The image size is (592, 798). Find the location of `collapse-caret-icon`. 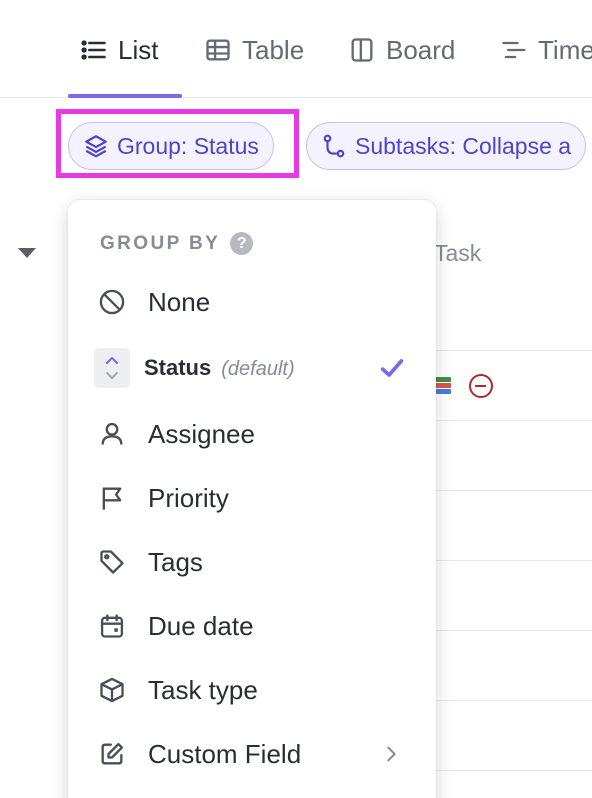

collapse-caret-icon is located at coordinates (27, 253).